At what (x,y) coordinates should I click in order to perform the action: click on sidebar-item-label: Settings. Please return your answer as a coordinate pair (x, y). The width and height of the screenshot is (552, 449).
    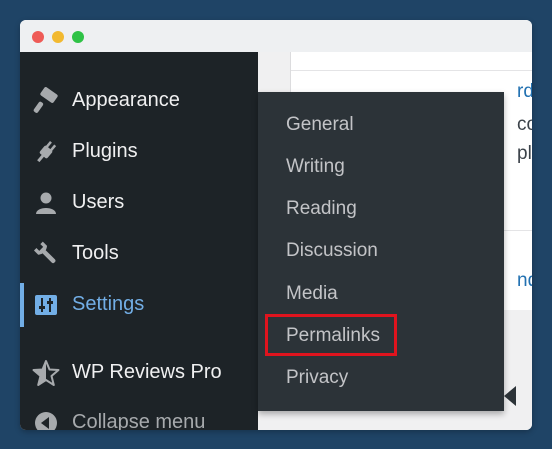
    Looking at the image, I should click on (108, 304).